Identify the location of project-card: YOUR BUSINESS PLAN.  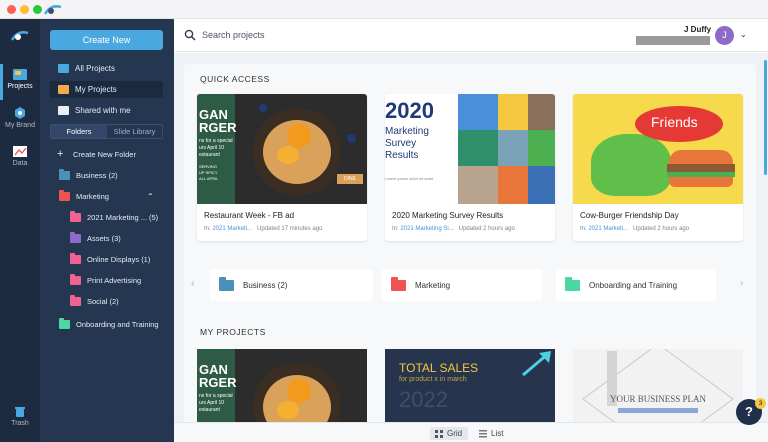
(658, 386).